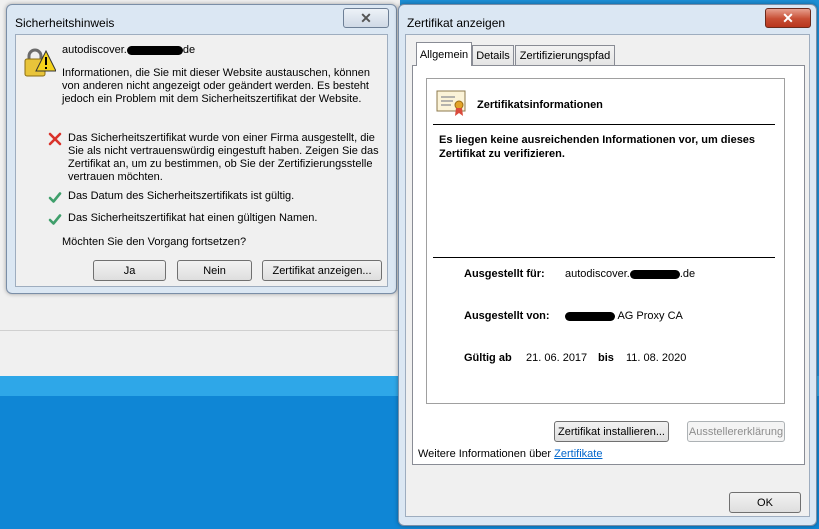 Image resolution: width=819 pixels, height=529 pixels. What do you see at coordinates (557, 358) in the screenshot?
I see `valid-from-value: 21. 06. 2017` at bounding box center [557, 358].